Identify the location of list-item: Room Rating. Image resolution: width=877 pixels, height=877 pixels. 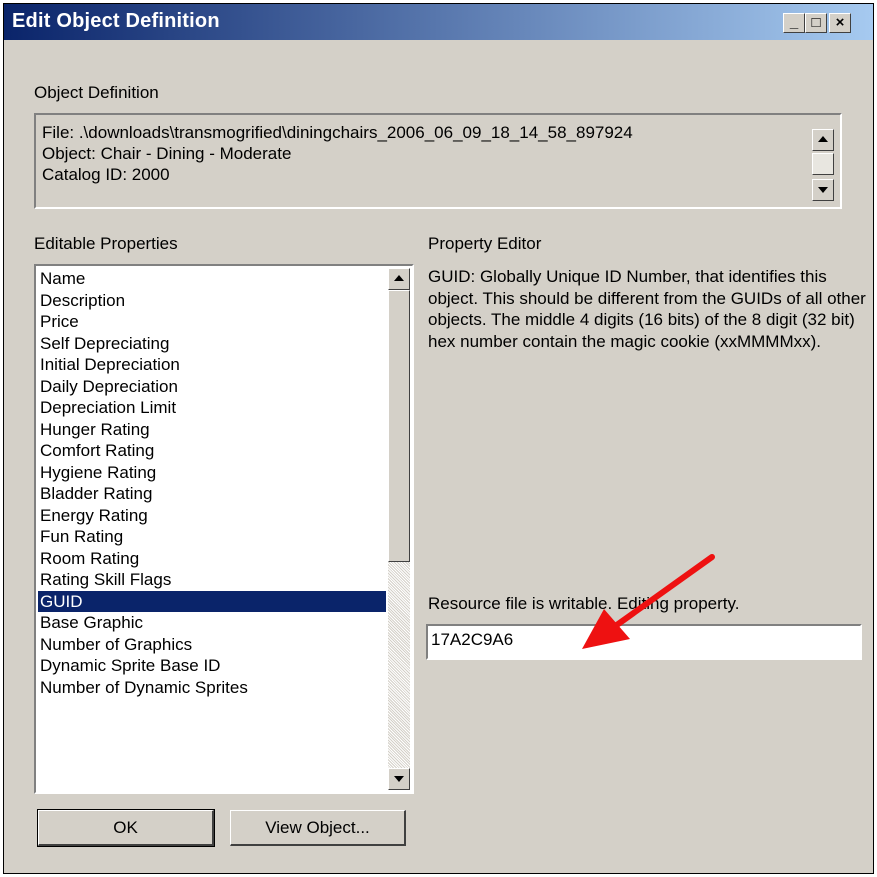
(212, 559).